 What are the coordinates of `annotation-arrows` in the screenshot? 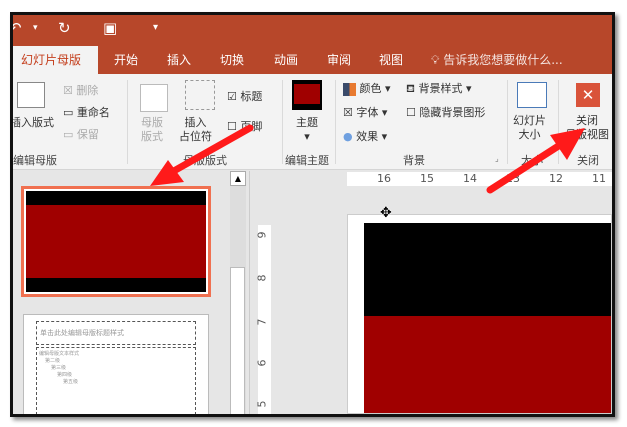 It's located at (367, 159).